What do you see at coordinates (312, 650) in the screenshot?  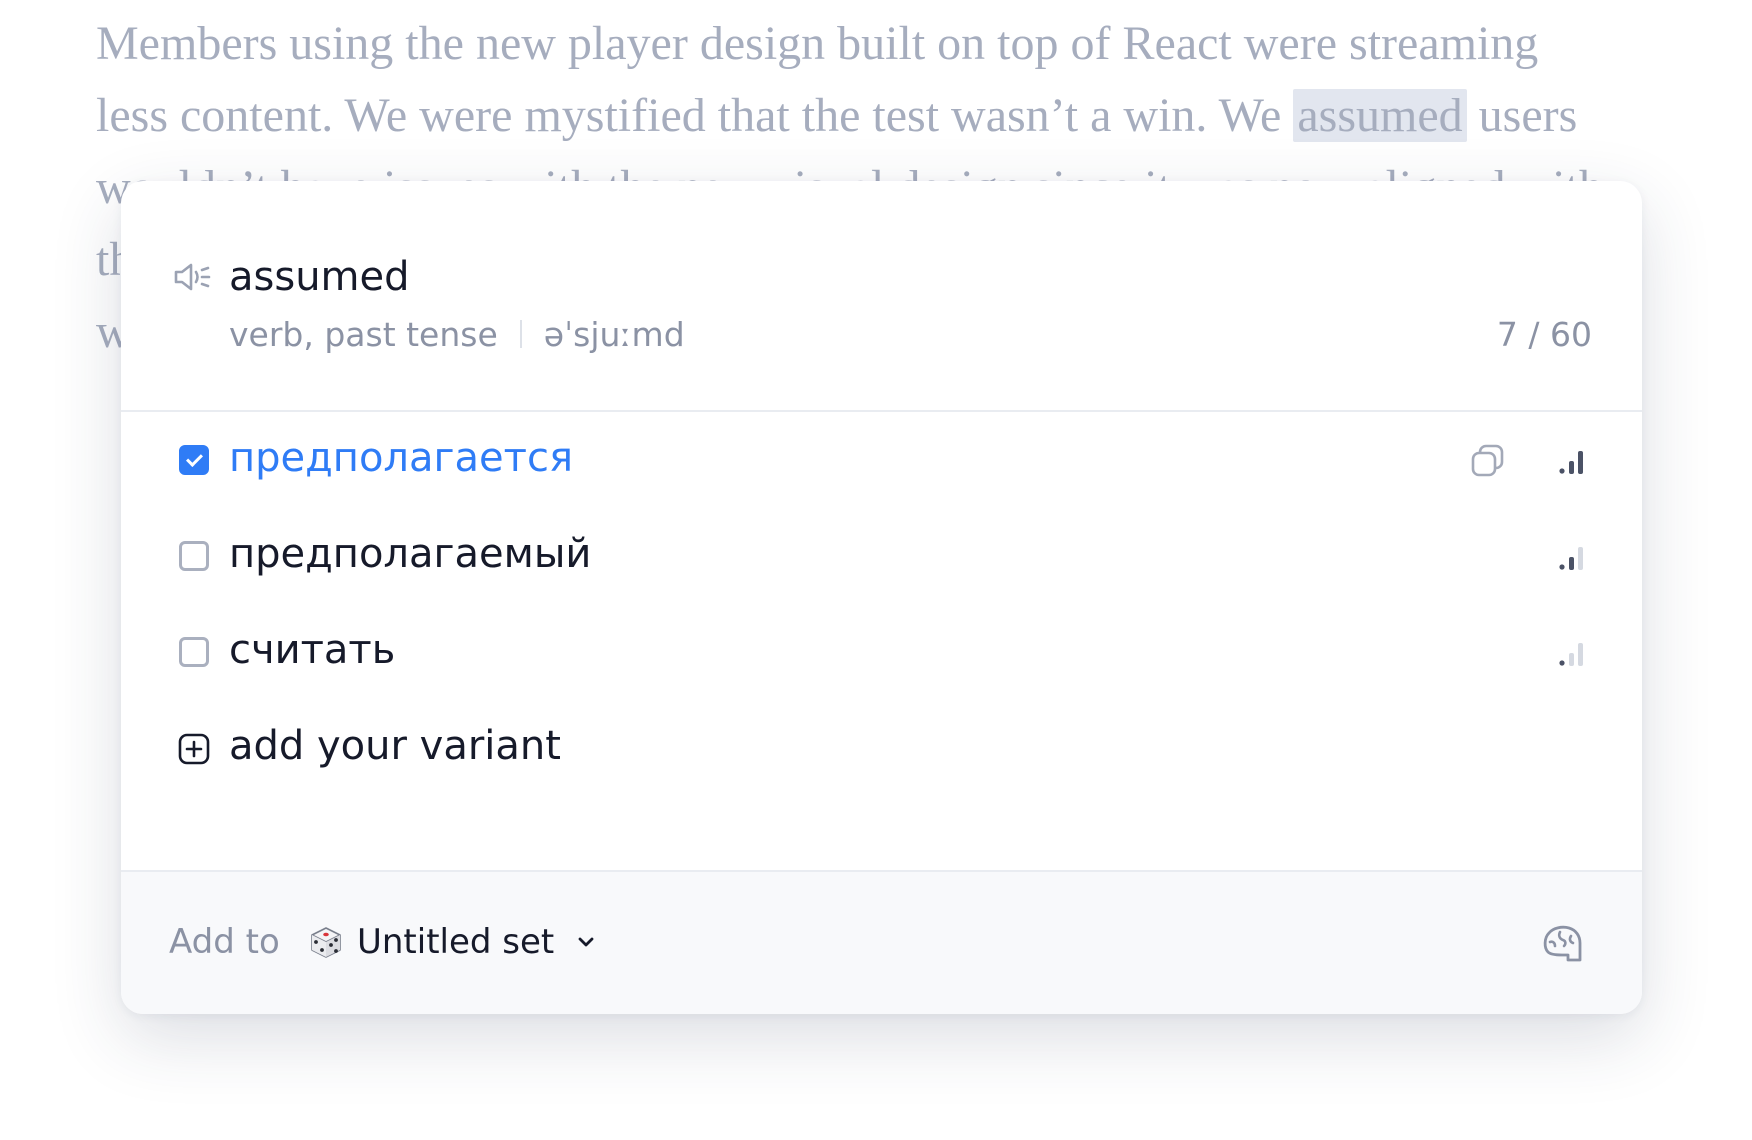 I see `variant-label-3: считать` at bounding box center [312, 650].